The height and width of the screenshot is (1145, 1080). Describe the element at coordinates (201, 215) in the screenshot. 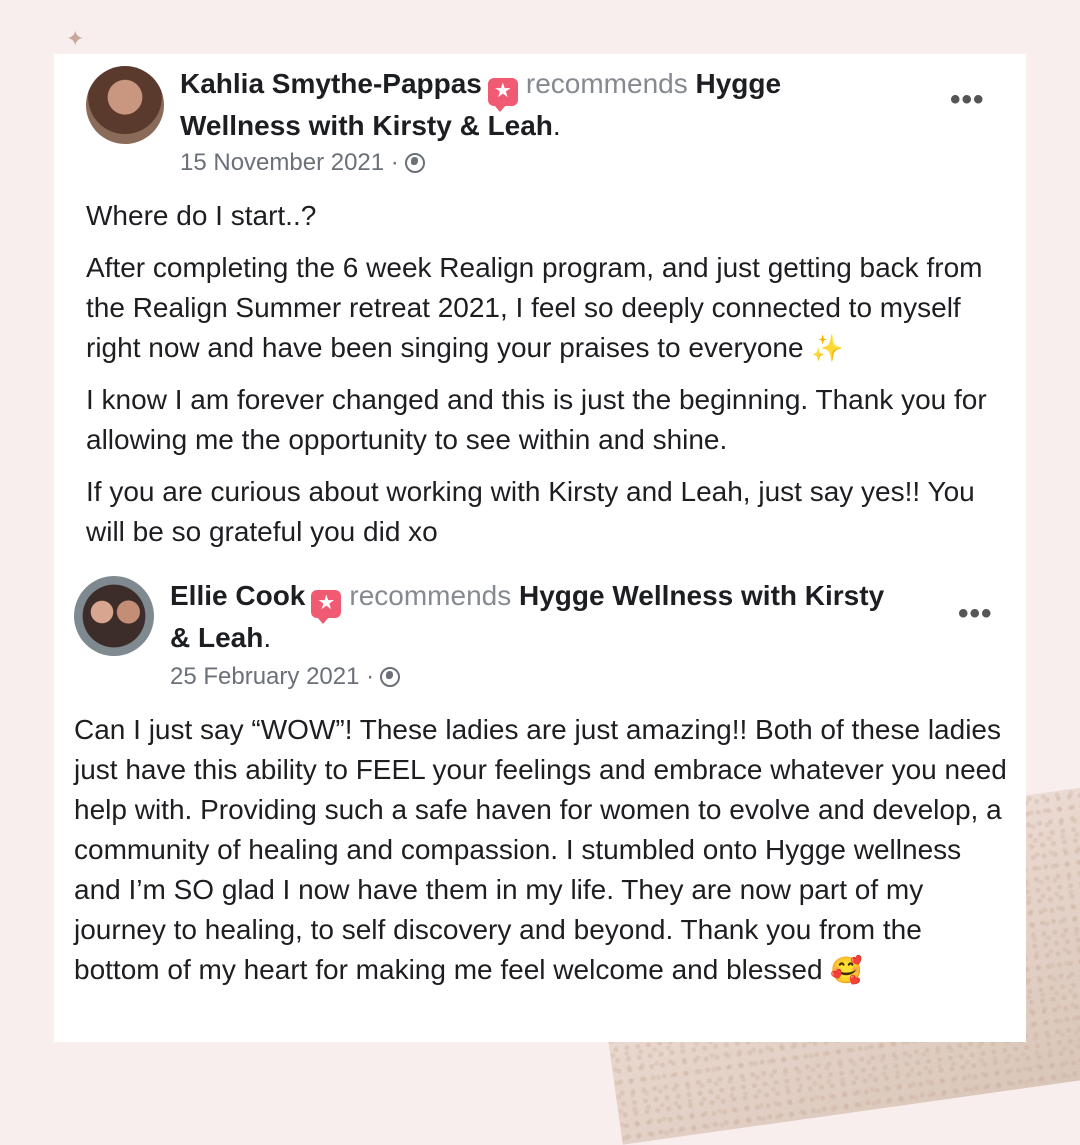

I see `review-paragraph: Where do I start..?` at that location.